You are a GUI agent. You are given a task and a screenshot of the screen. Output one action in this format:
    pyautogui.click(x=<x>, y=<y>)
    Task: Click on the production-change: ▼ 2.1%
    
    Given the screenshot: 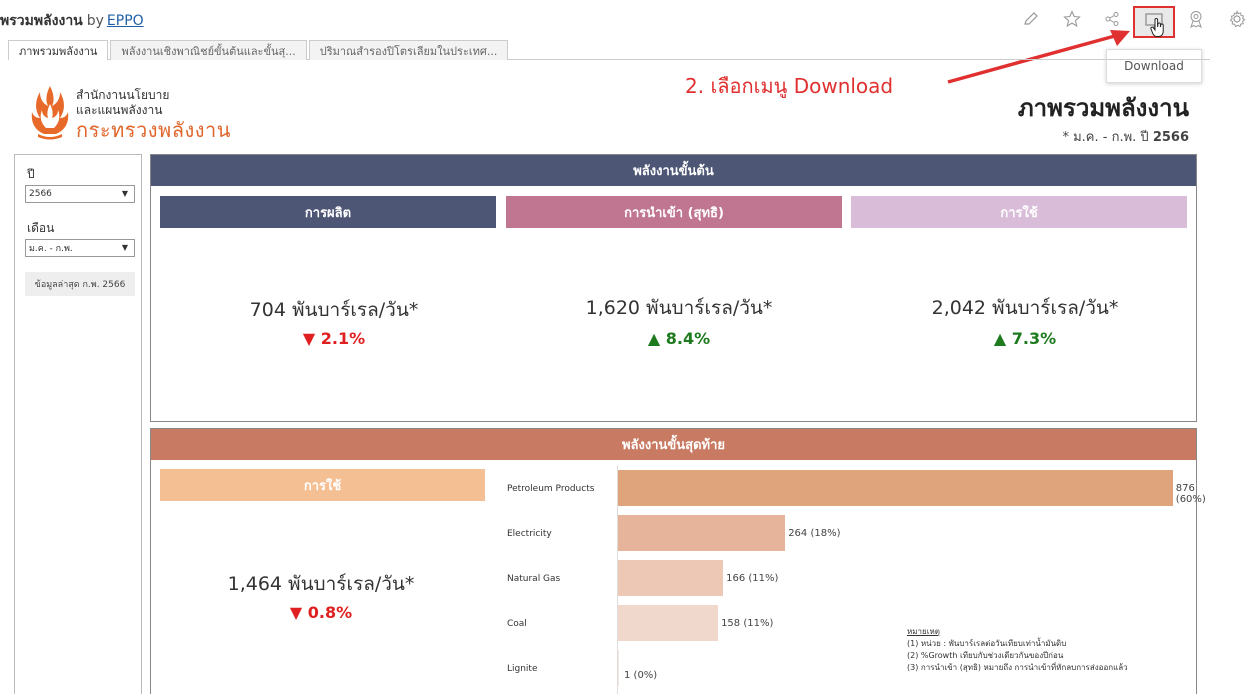 What is the action you would take?
    pyautogui.click(x=334, y=338)
    